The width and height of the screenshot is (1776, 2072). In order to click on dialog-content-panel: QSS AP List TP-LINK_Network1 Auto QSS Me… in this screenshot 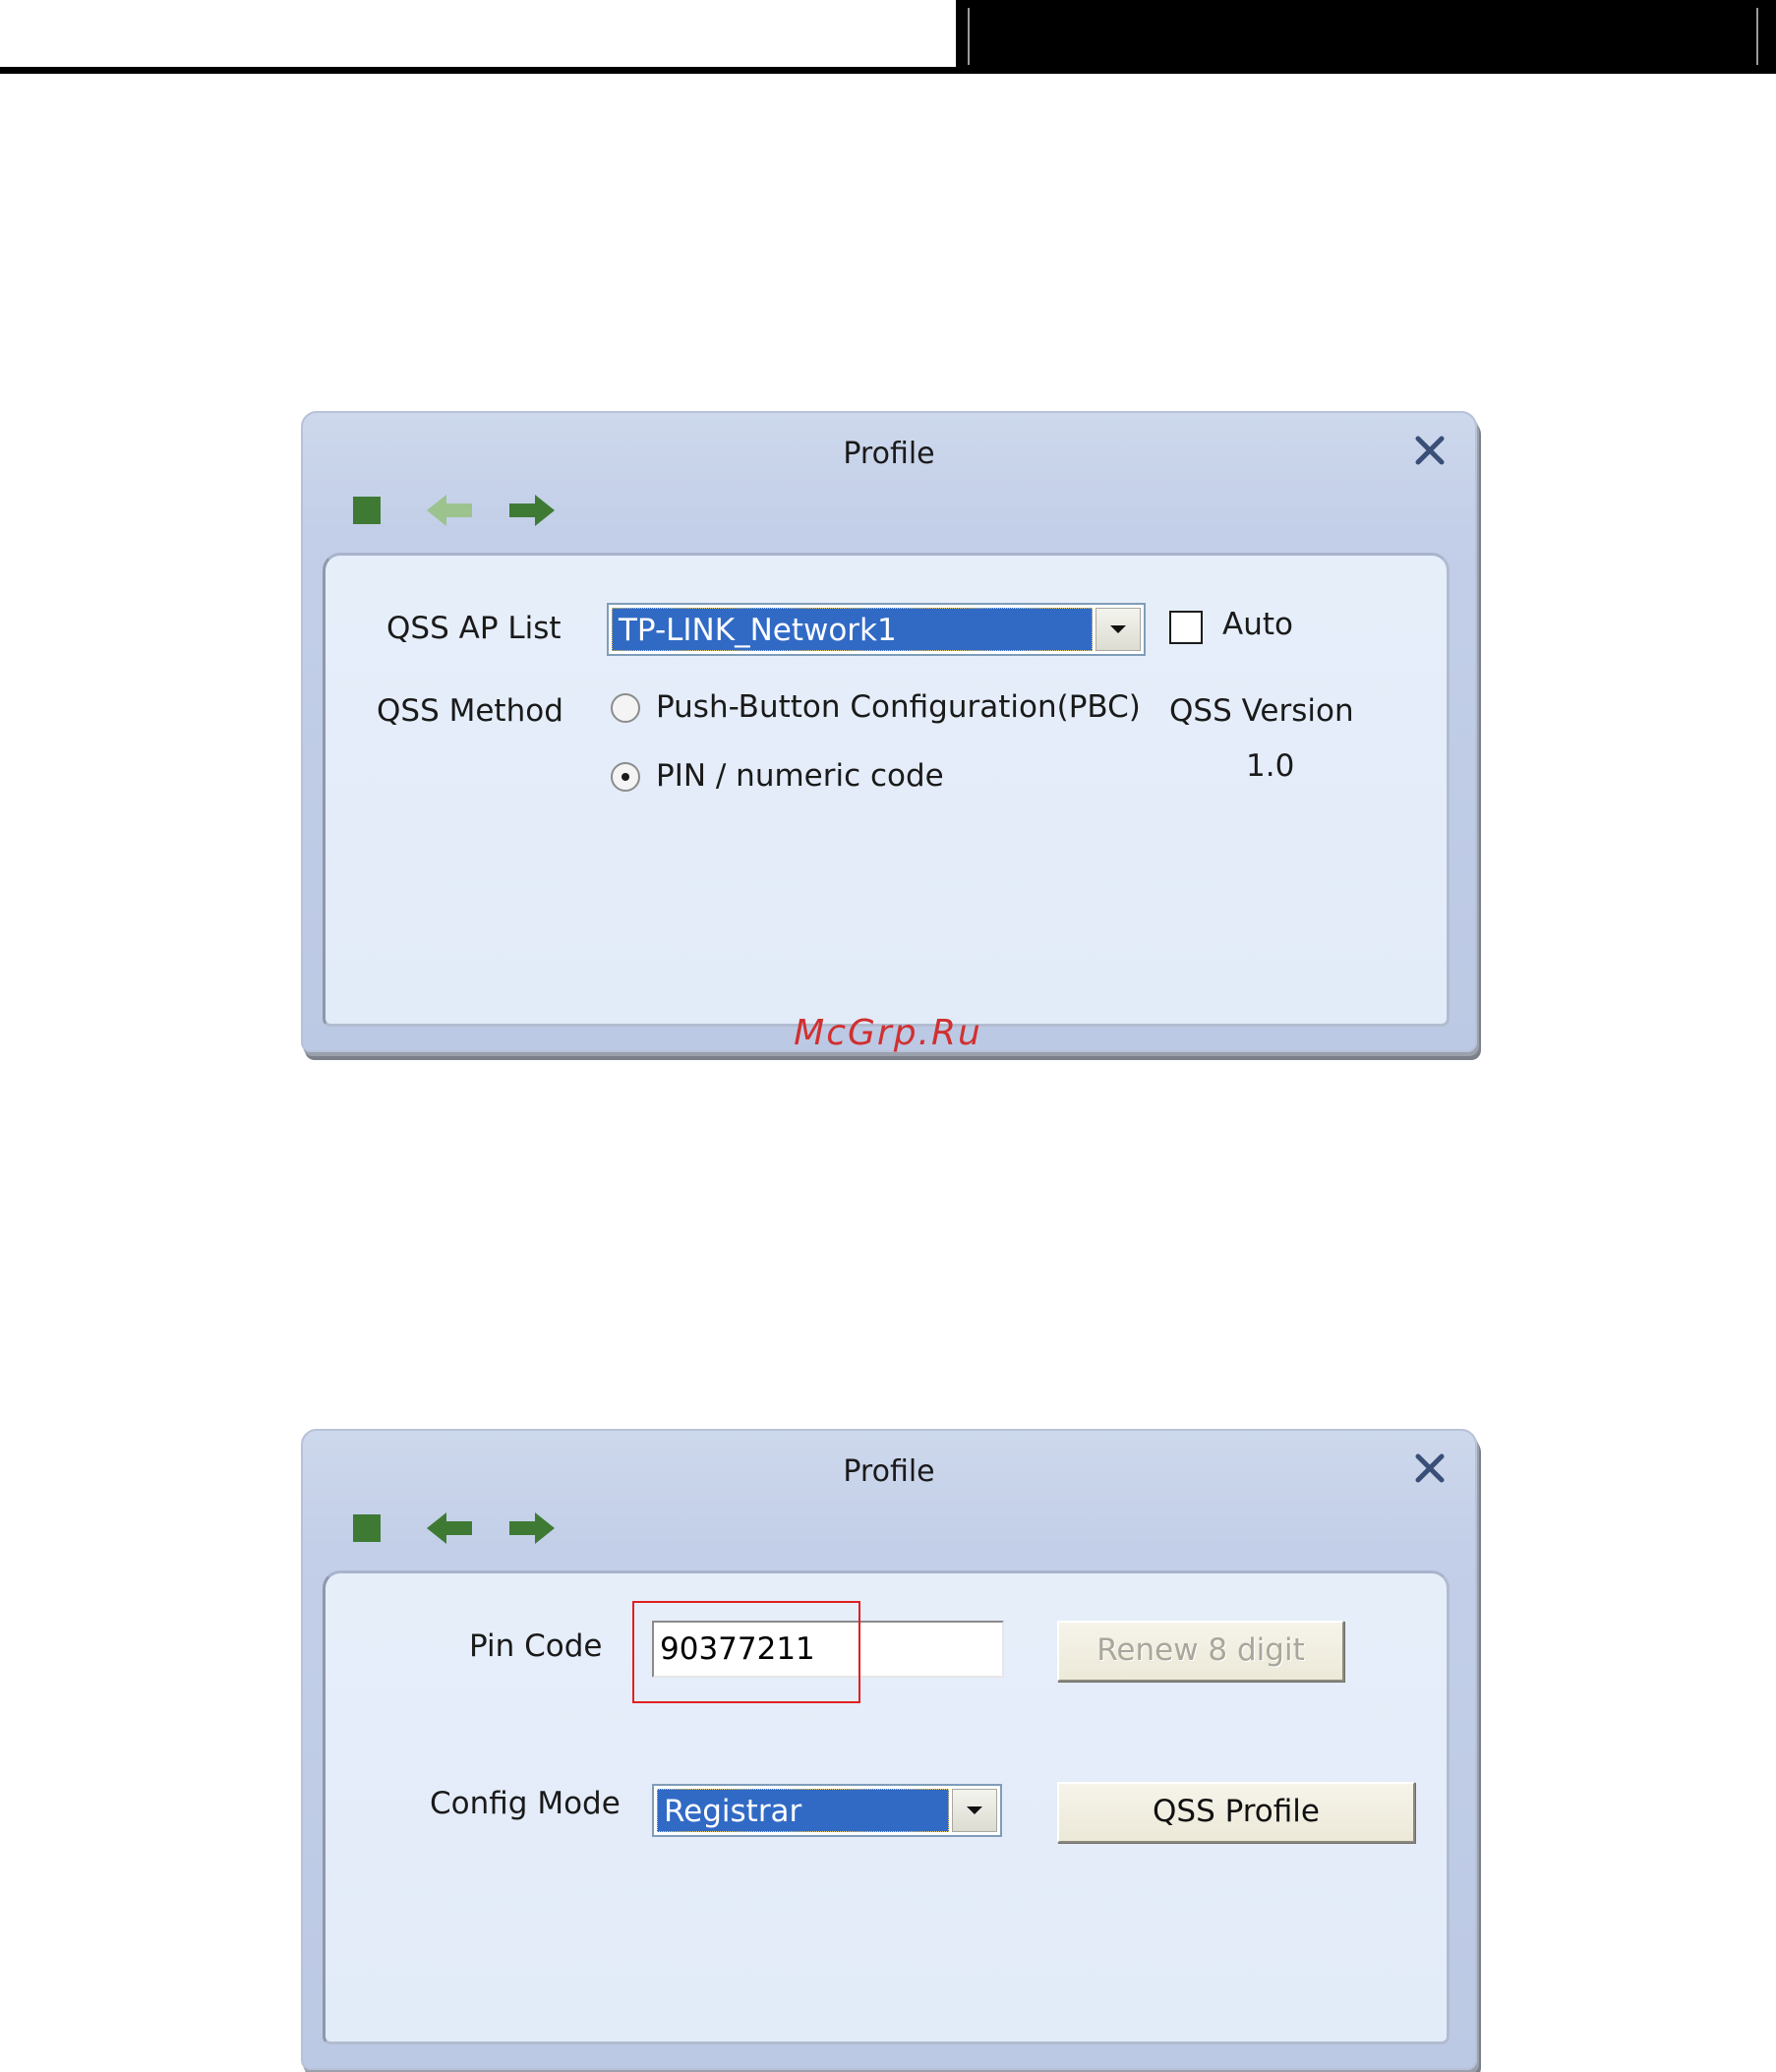, I will do `click(886, 790)`.